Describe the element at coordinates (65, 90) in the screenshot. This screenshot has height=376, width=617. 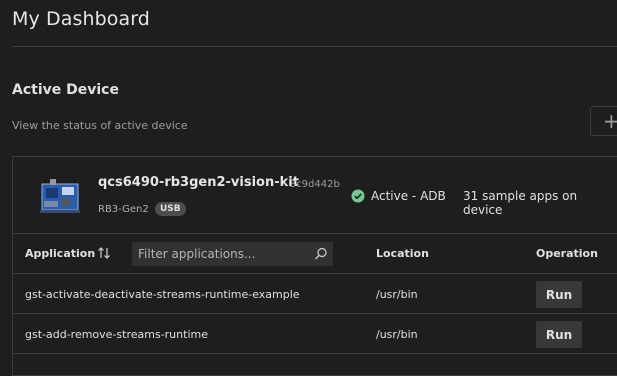
I see `section-title: Active Device` at that location.